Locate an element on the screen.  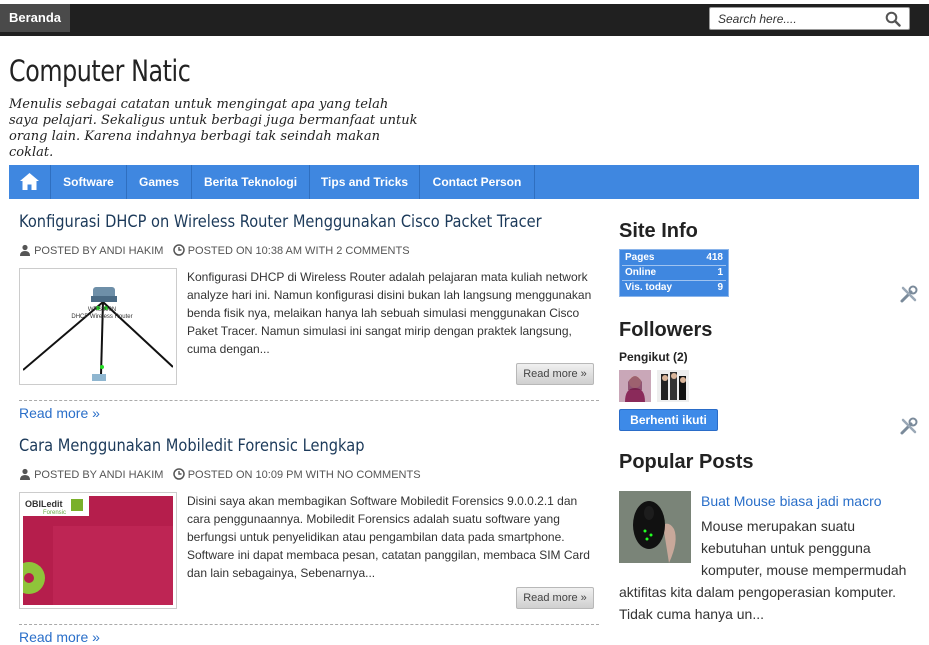
post-date: POSTED ON 10:09 PM WITH NO COMMENTS is located at coordinates (304, 475).